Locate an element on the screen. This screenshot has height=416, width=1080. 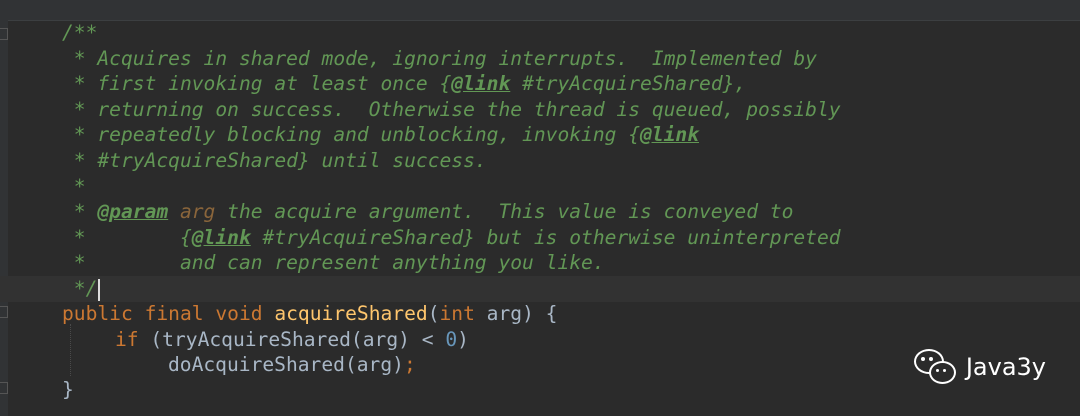
keyword: void is located at coordinates (239, 313).